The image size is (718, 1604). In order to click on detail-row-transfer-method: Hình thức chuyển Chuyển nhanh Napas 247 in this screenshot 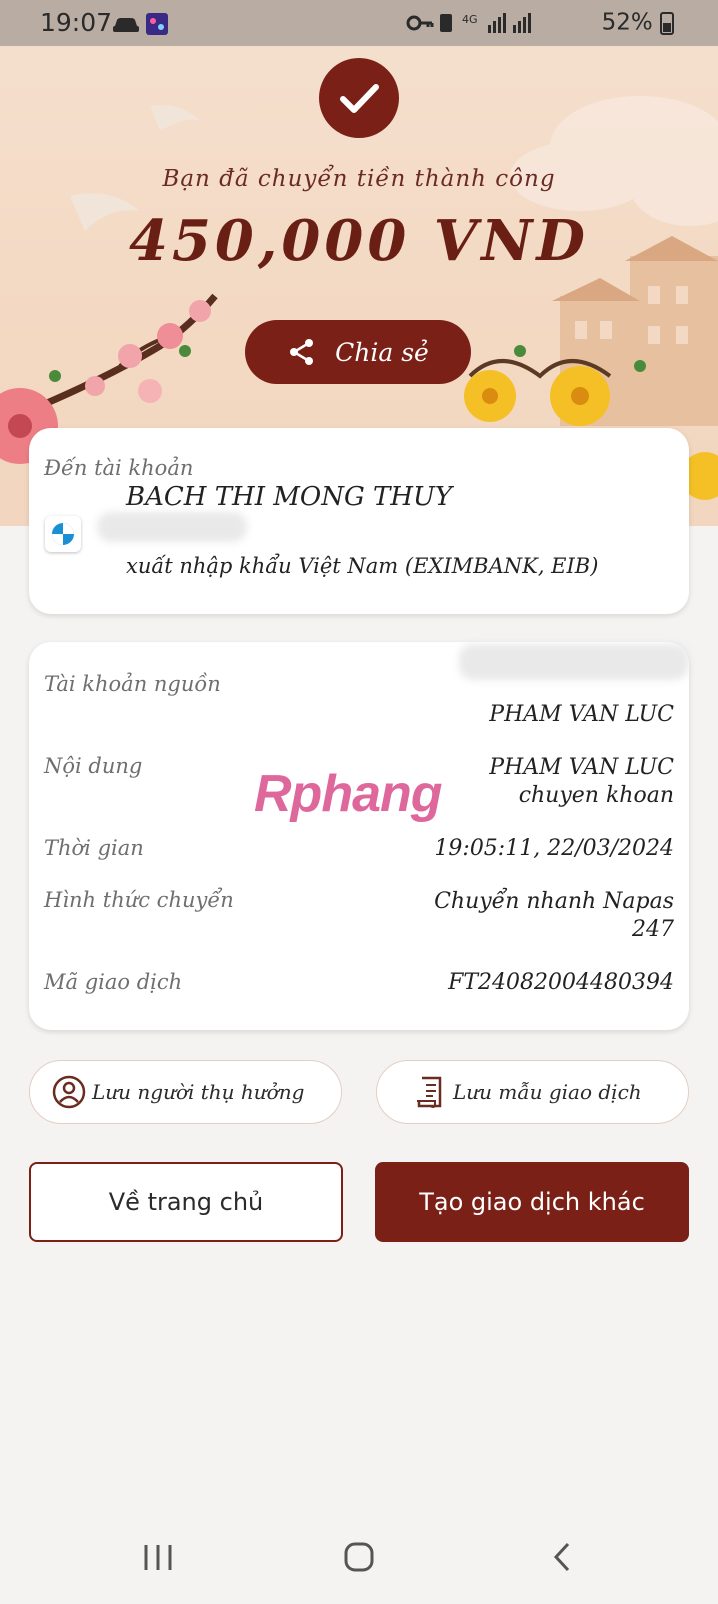, I will do `click(359, 918)`.